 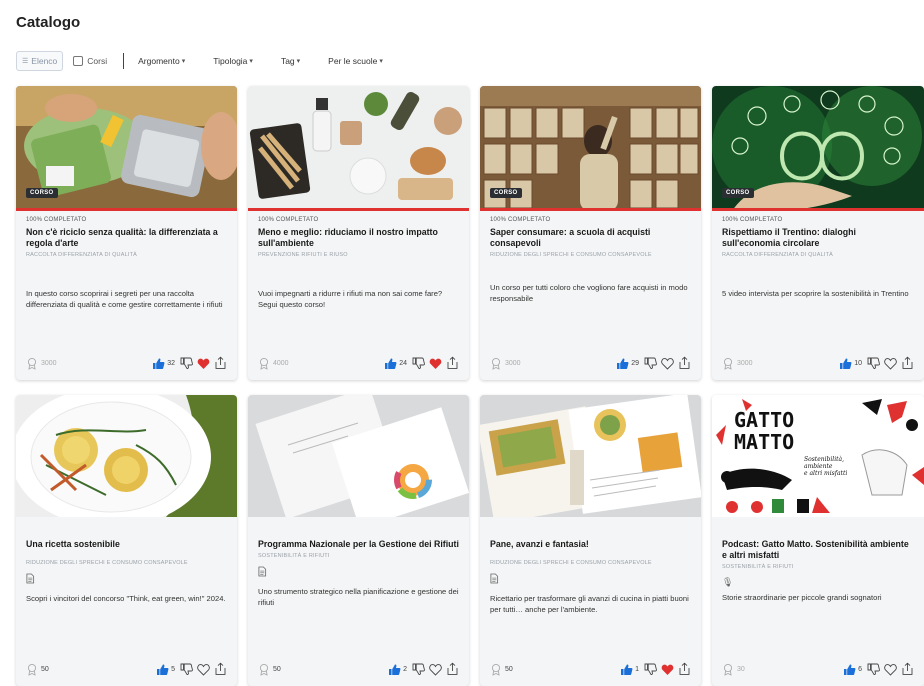 I want to click on like-count: 6, so click(x=860, y=669).